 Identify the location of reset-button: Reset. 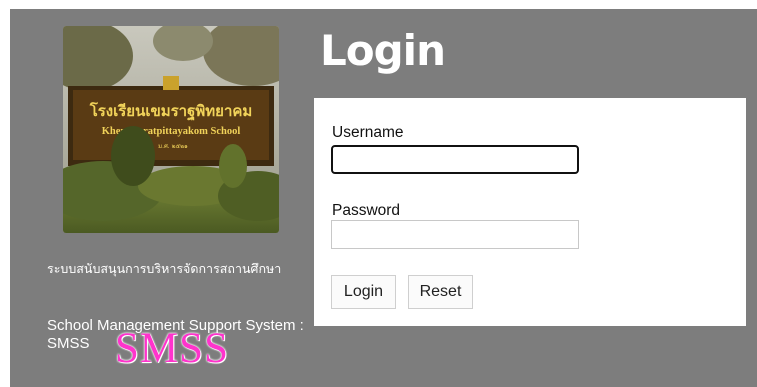
(440, 292).